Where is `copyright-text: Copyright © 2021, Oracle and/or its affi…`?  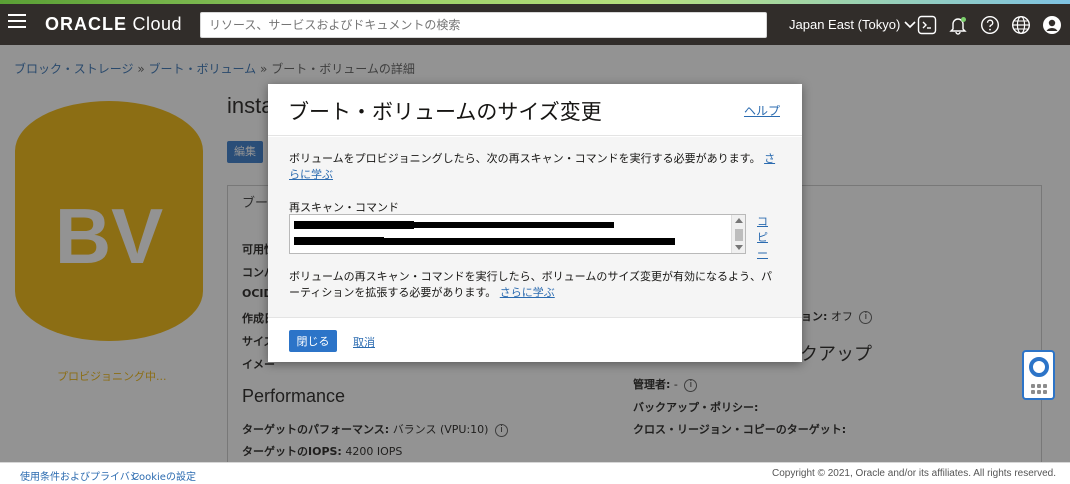
copyright-text: Copyright © 2021, Oracle and/or its affi… is located at coordinates (914, 473).